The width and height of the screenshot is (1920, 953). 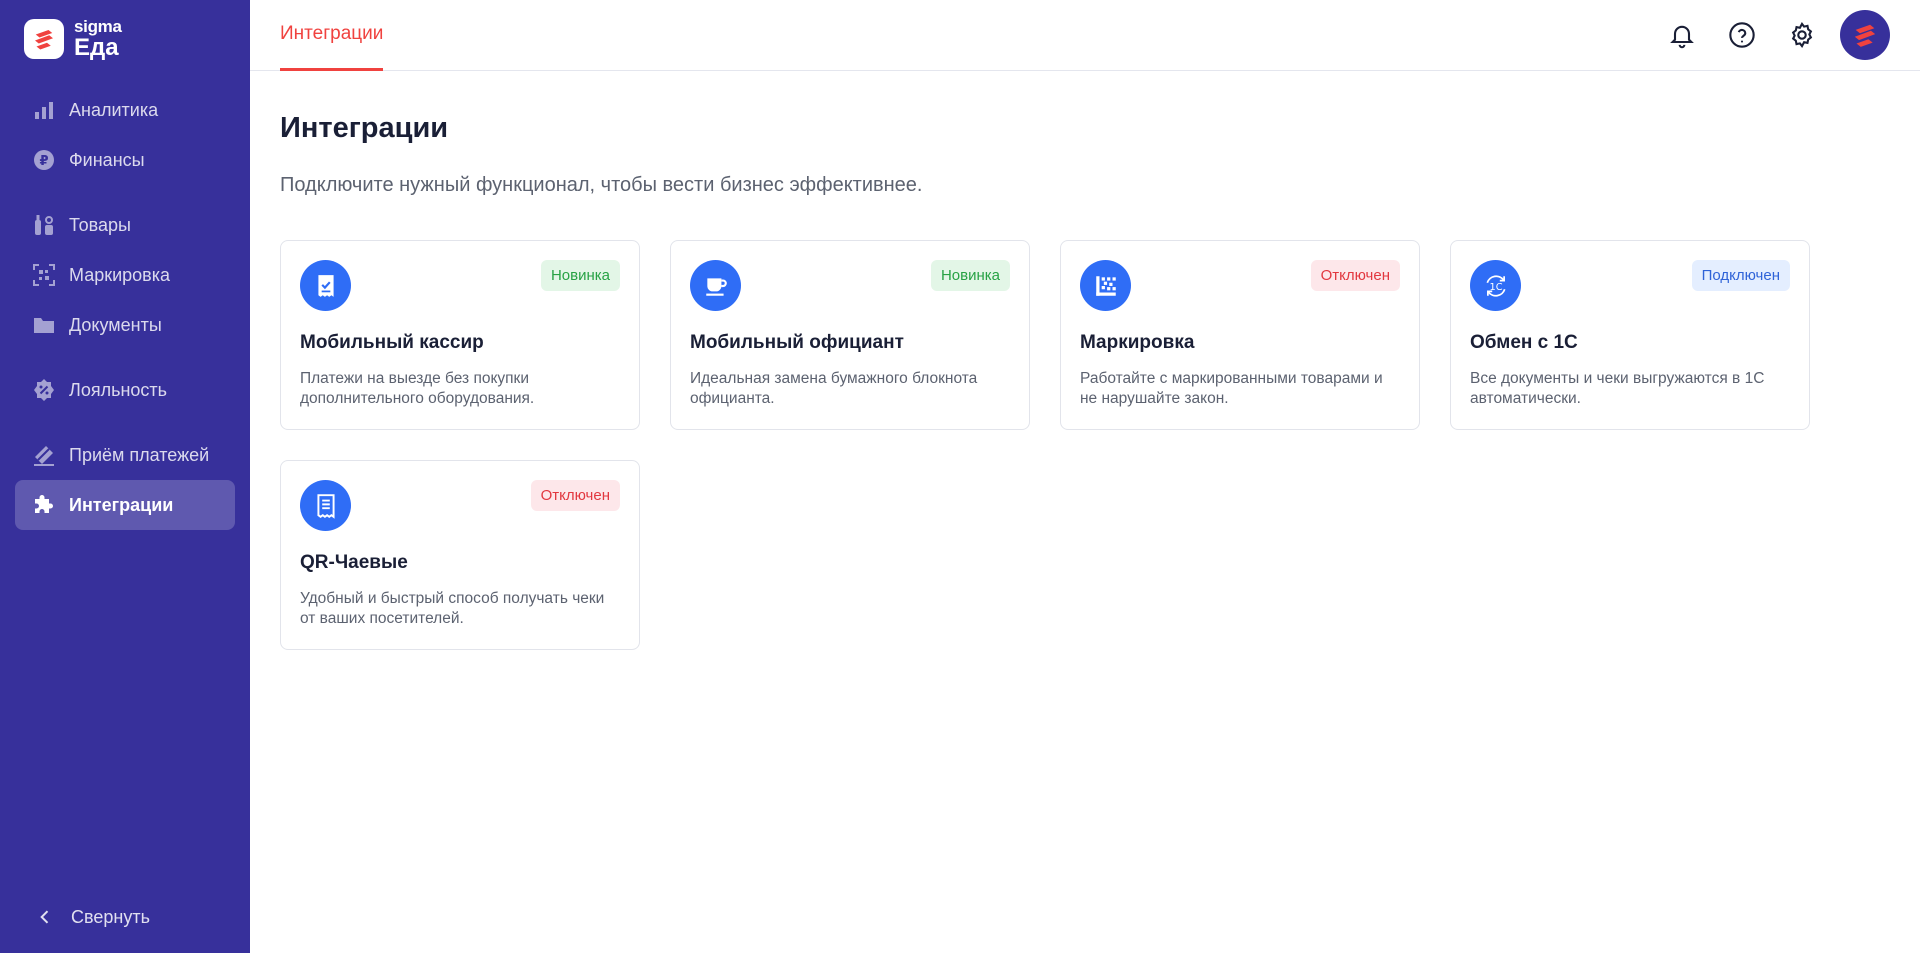 I want to click on sidebar-item-documents: Документы, so click(x=125, y=325).